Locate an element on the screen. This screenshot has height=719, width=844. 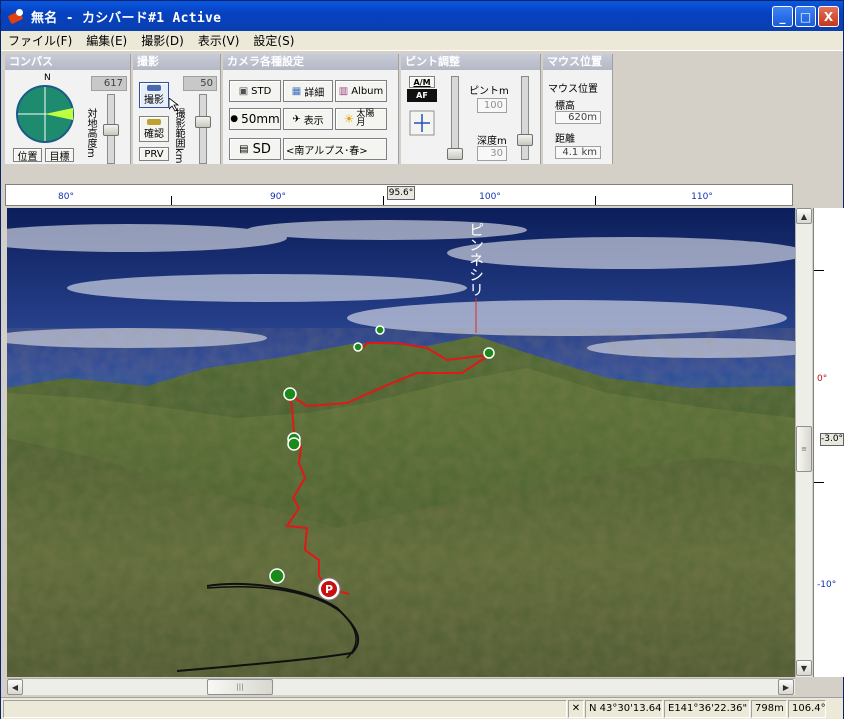
altitude-slider-thumb is located at coordinates (111, 130).